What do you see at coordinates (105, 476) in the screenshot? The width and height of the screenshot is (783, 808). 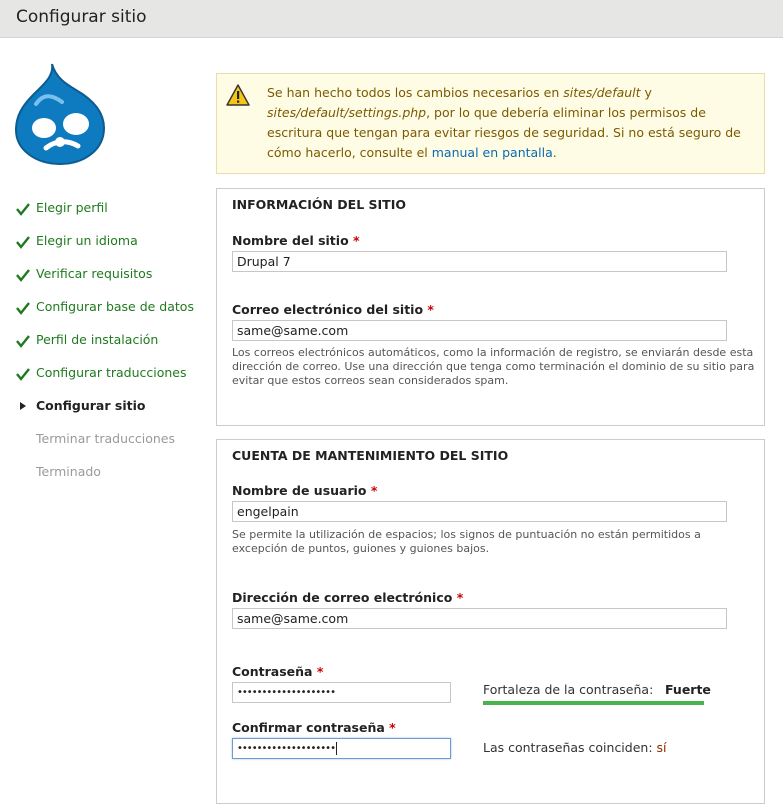 I see `step-terminado: Terminado` at bounding box center [105, 476].